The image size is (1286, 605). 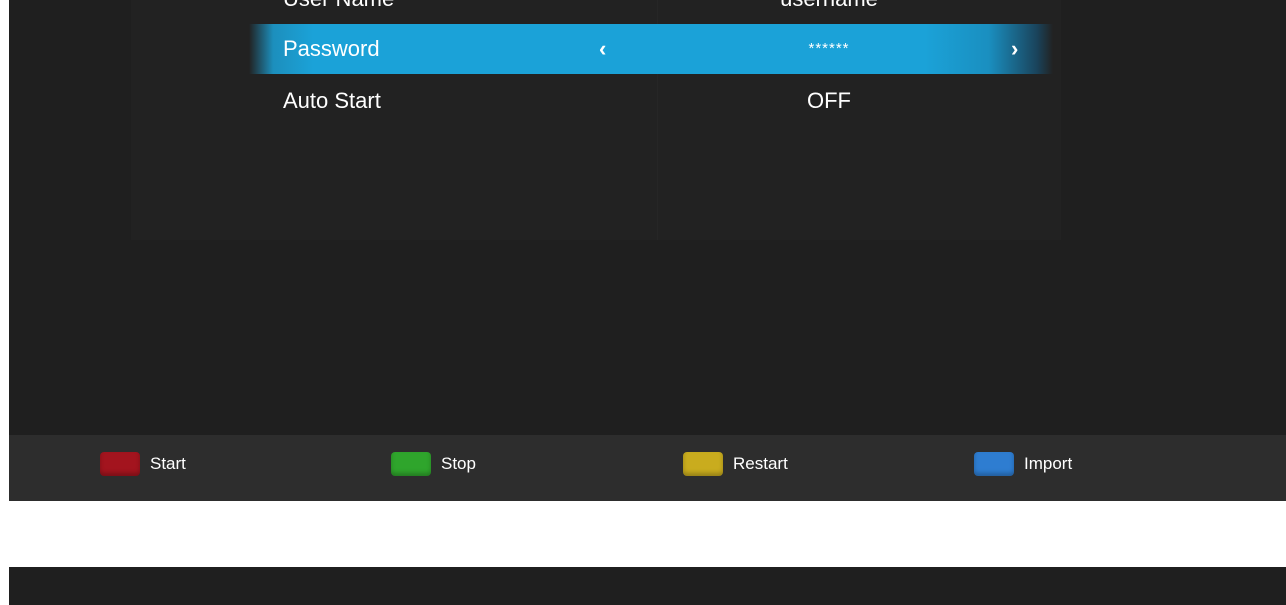 I want to click on setting-value: ******, so click(x=829, y=48).